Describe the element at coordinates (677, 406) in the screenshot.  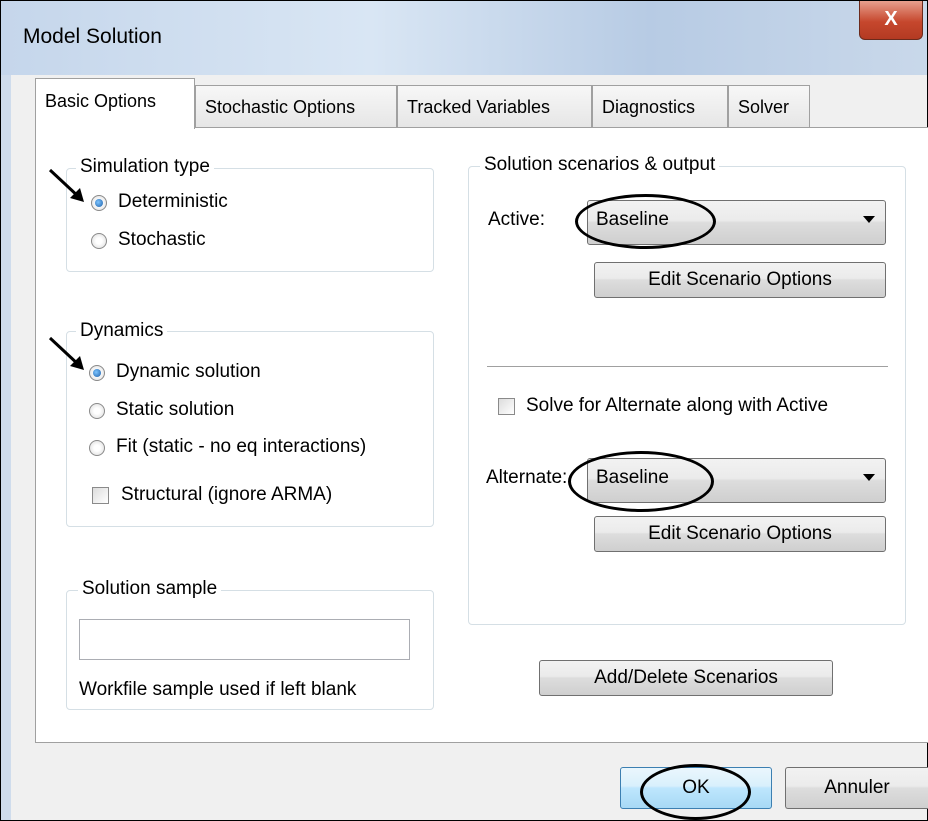
I see `solve-alternate-label: Solve for Alternate along with Active` at that location.